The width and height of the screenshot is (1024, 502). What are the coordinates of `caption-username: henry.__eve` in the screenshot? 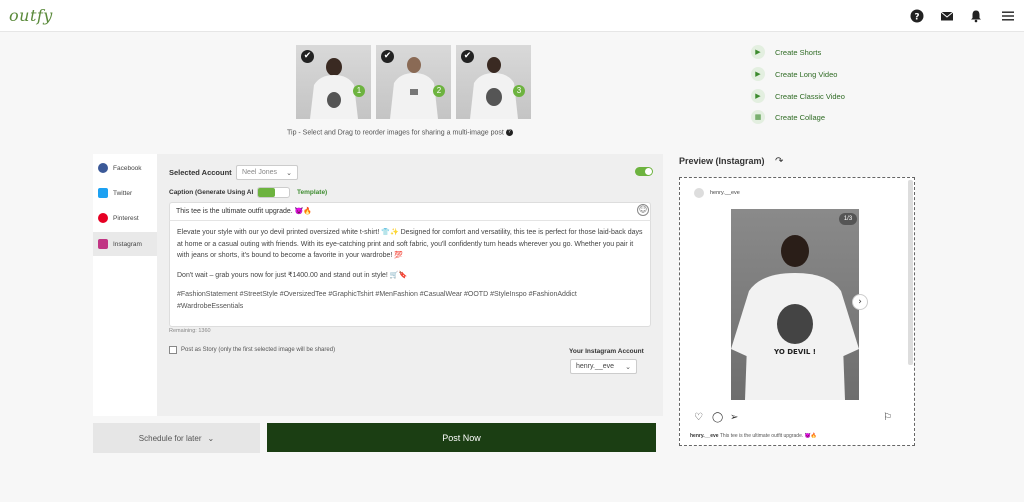 It's located at (704, 436).